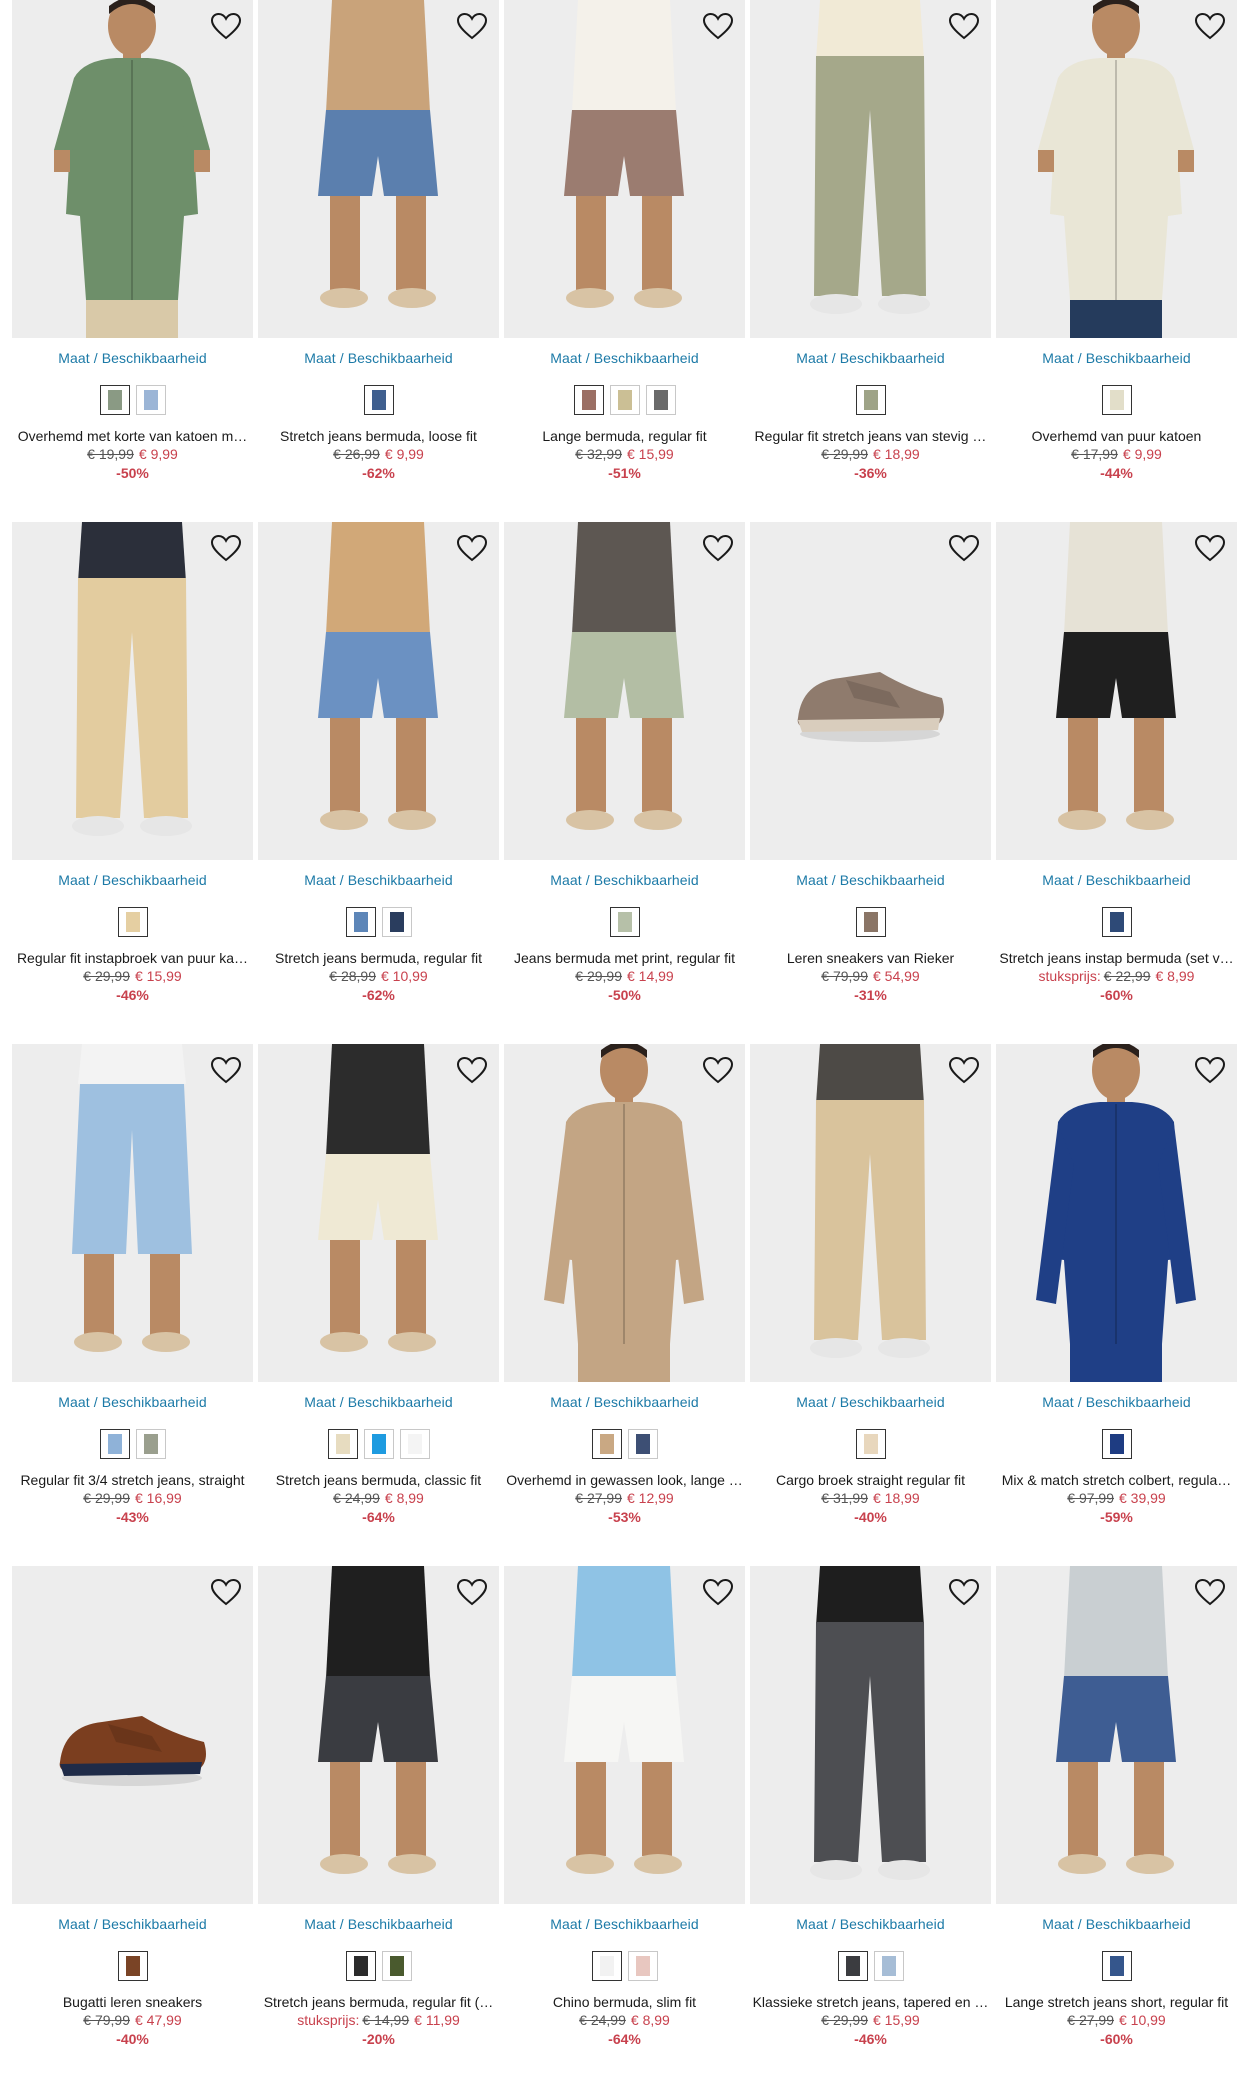 The height and width of the screenshot is (2088, 1250). Describe the element at coordinates (624, 2002) in the screenshot. I see `product-name: Chino bermuda, slim fit` at that location.